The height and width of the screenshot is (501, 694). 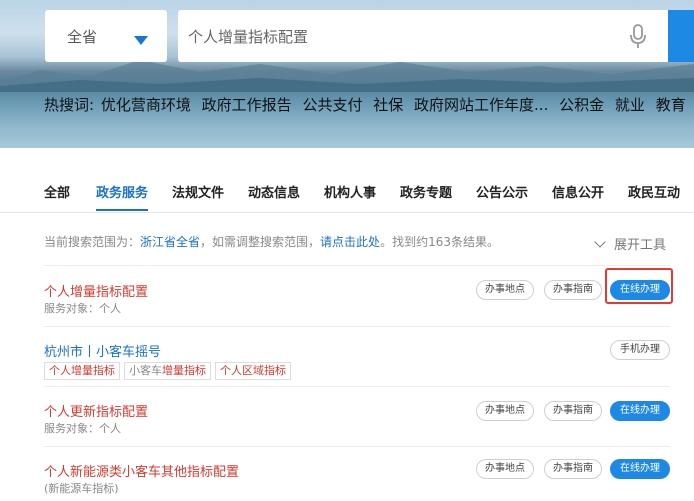 I want to click on tab-government-services: 政务服务, so click(x=122, y=191).